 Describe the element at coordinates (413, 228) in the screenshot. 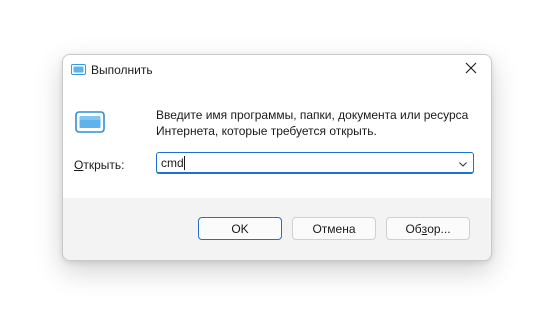

I see `browse-label-prefix: Об` at that location.